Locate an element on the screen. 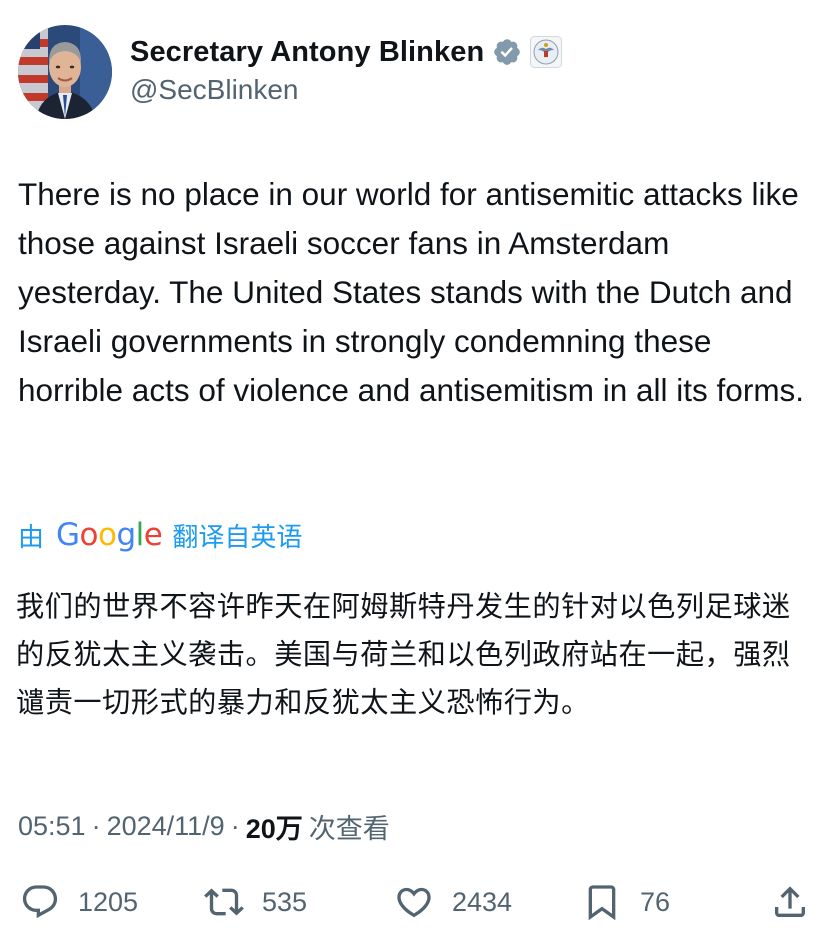 The width and height of the screenshot is (828, 942). bookmark-count: 76 is located at coordinates (655, 901).